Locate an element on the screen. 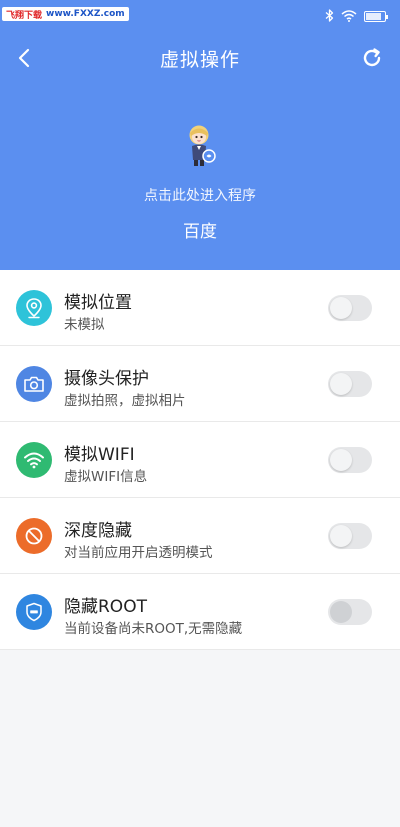 The width and height of the screenshot is (400, 827). feature-title: 隐藏ROOT is located at coordinates (105, 607).